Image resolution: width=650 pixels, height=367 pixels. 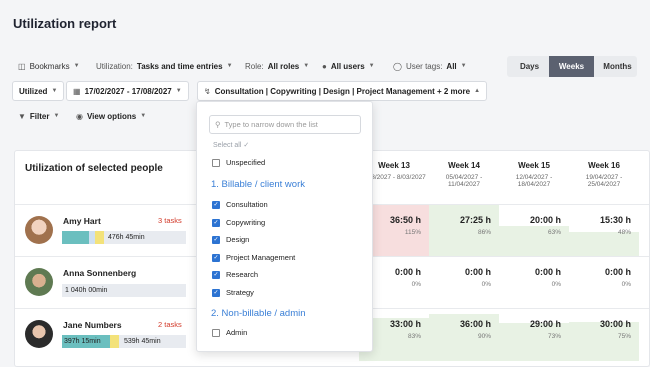 What do you see at coordinates (86, 290) in the screenshot?
I see `bar-text: 1 040h 00min` at bounding box center [86, 290].